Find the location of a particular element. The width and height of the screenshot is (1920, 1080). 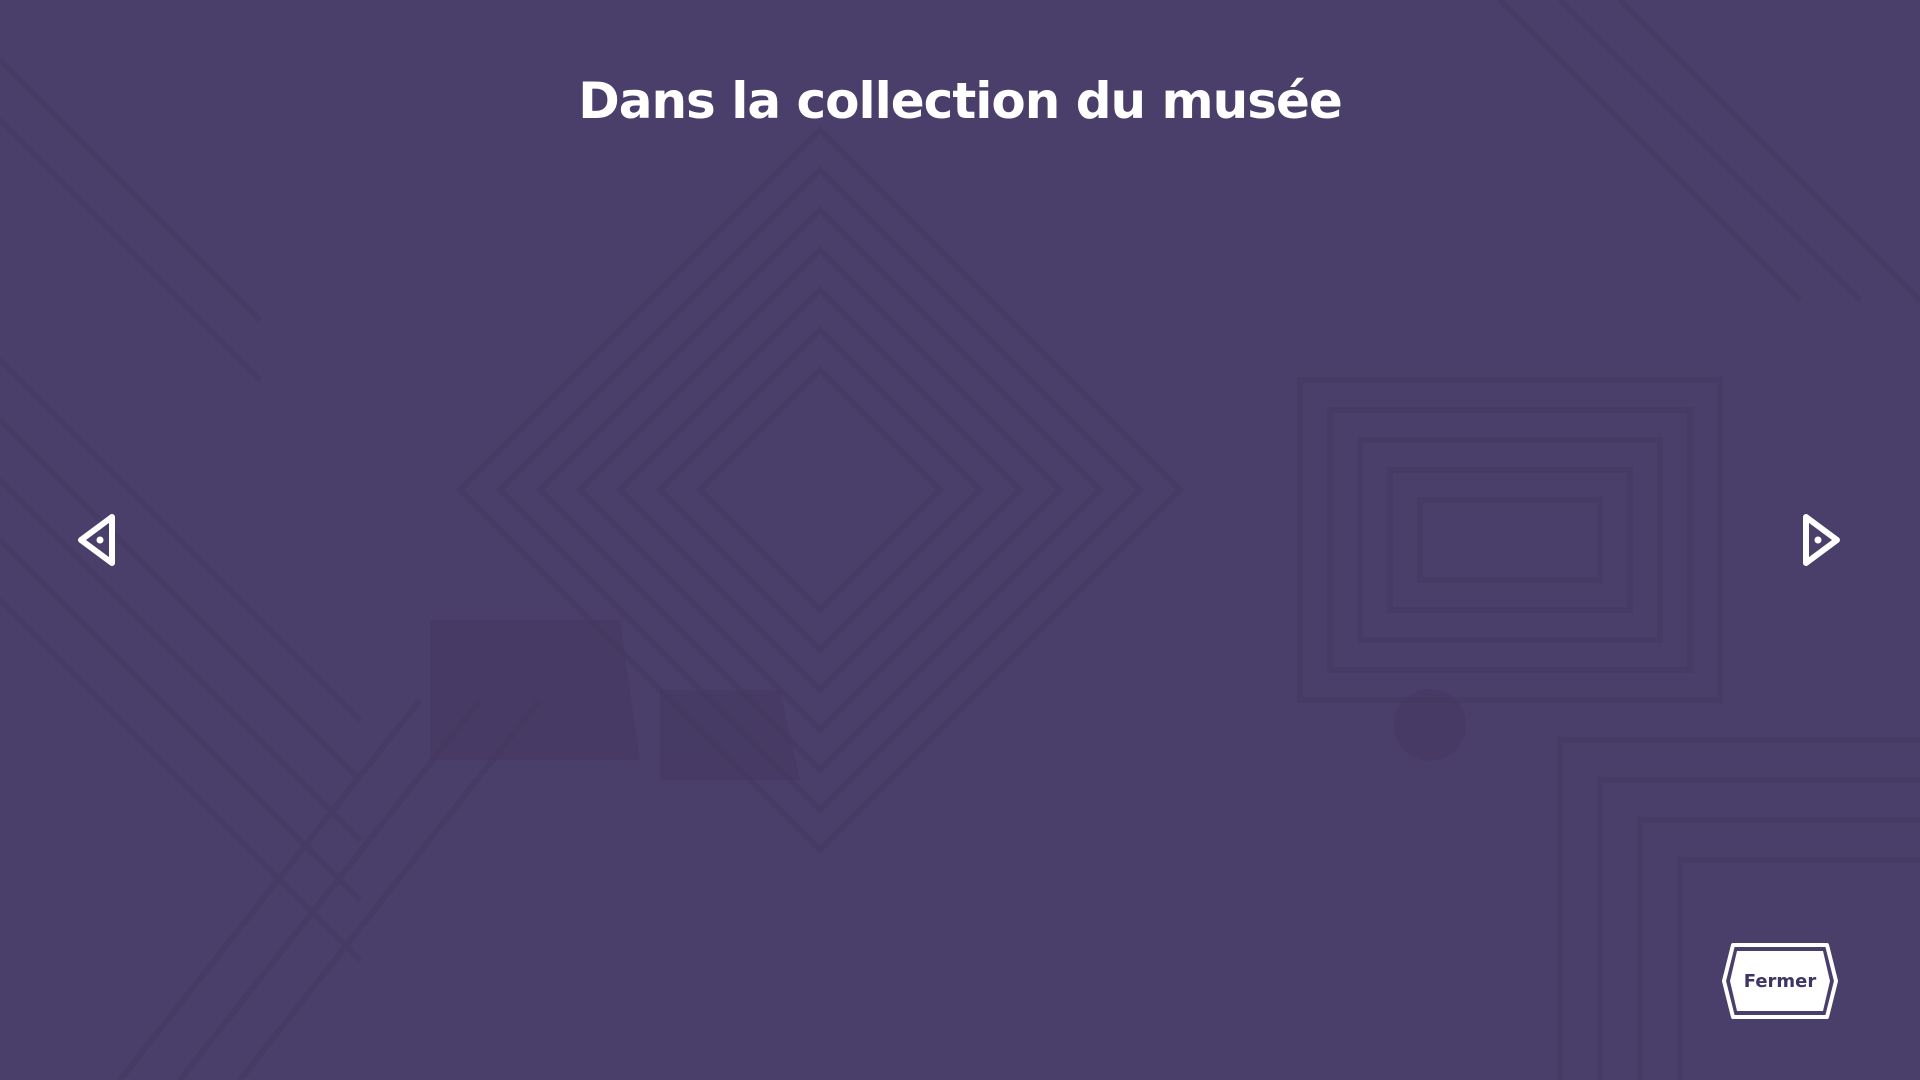

previous-button is located at coordinates (98, 540).